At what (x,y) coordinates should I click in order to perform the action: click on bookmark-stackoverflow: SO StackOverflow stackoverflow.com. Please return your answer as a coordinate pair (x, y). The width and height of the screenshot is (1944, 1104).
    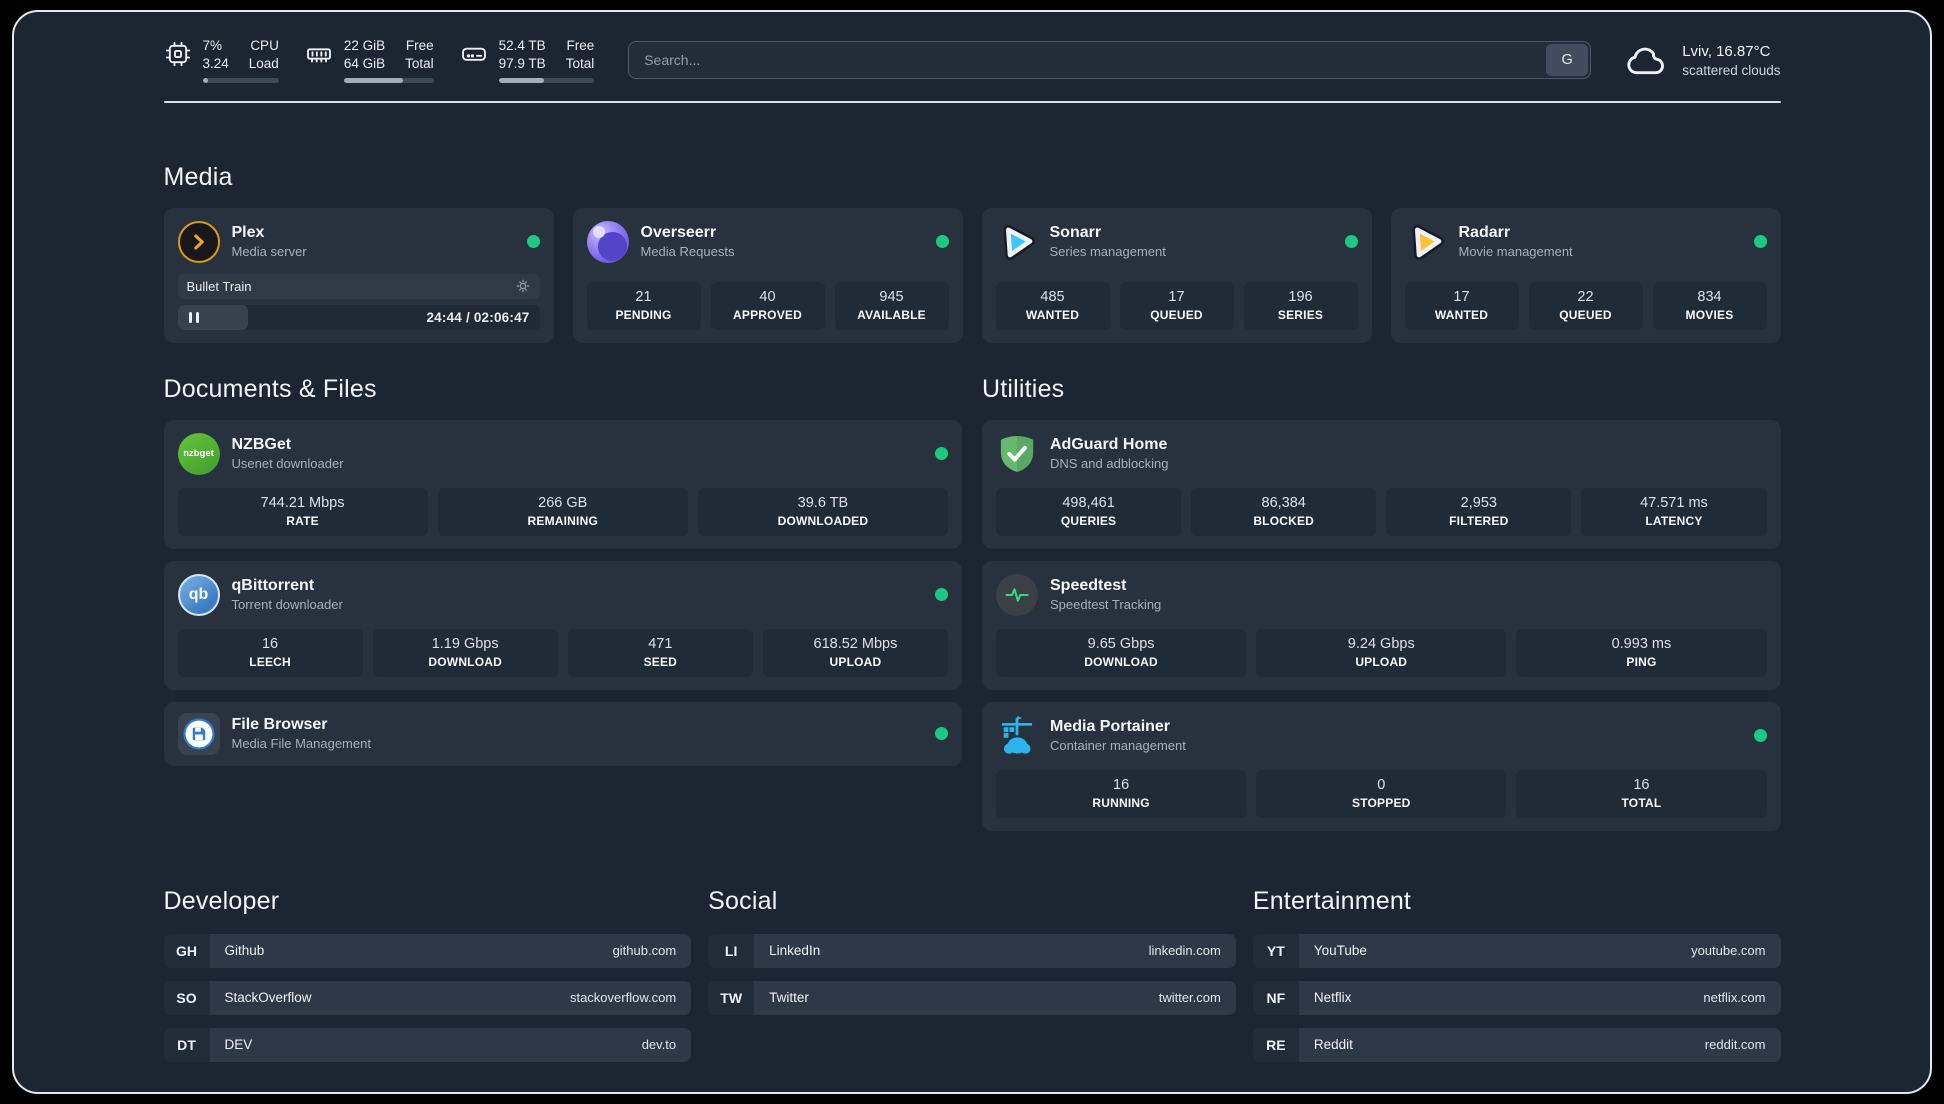
    Looking at the image, I should click on (427, 997).